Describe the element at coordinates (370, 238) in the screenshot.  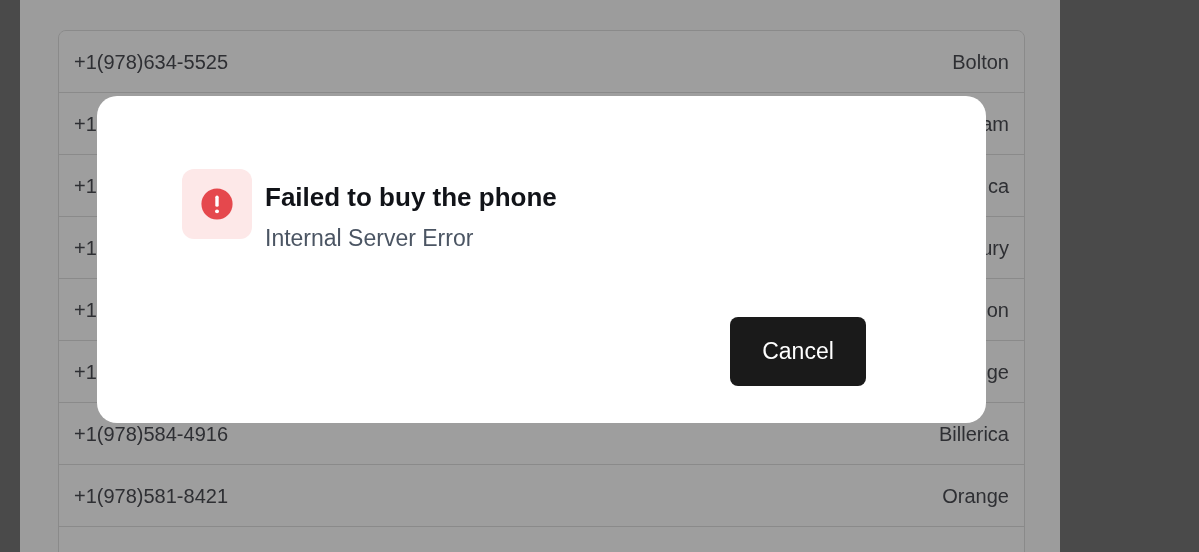
I see `dialog-message: Internal Server Error` at that location.